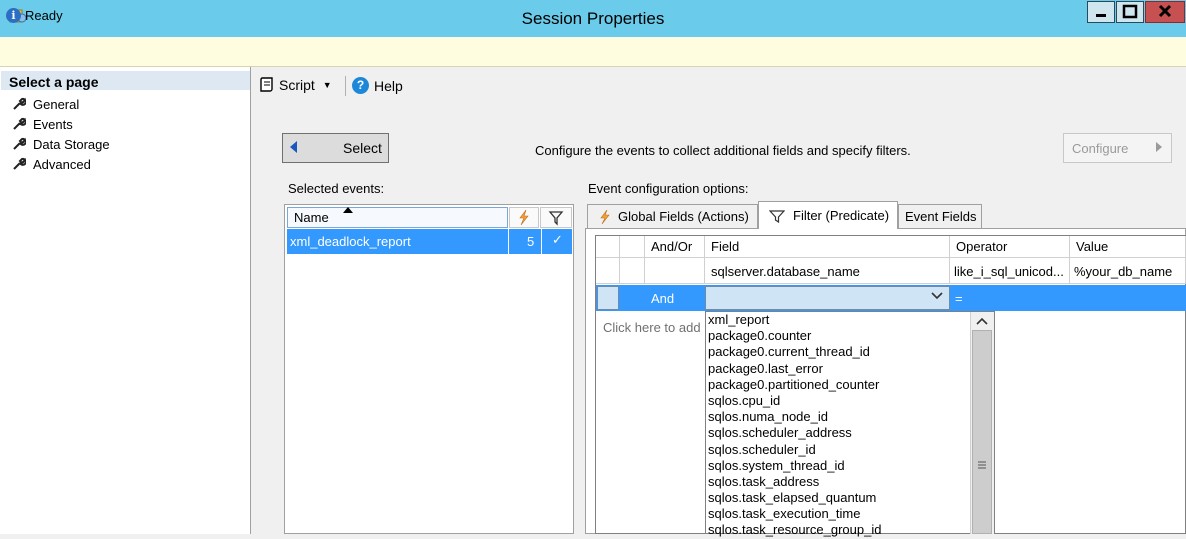 The image size is (1186, 539). I want to click on tab-label: Filter (Predicate), so click(841, 215).